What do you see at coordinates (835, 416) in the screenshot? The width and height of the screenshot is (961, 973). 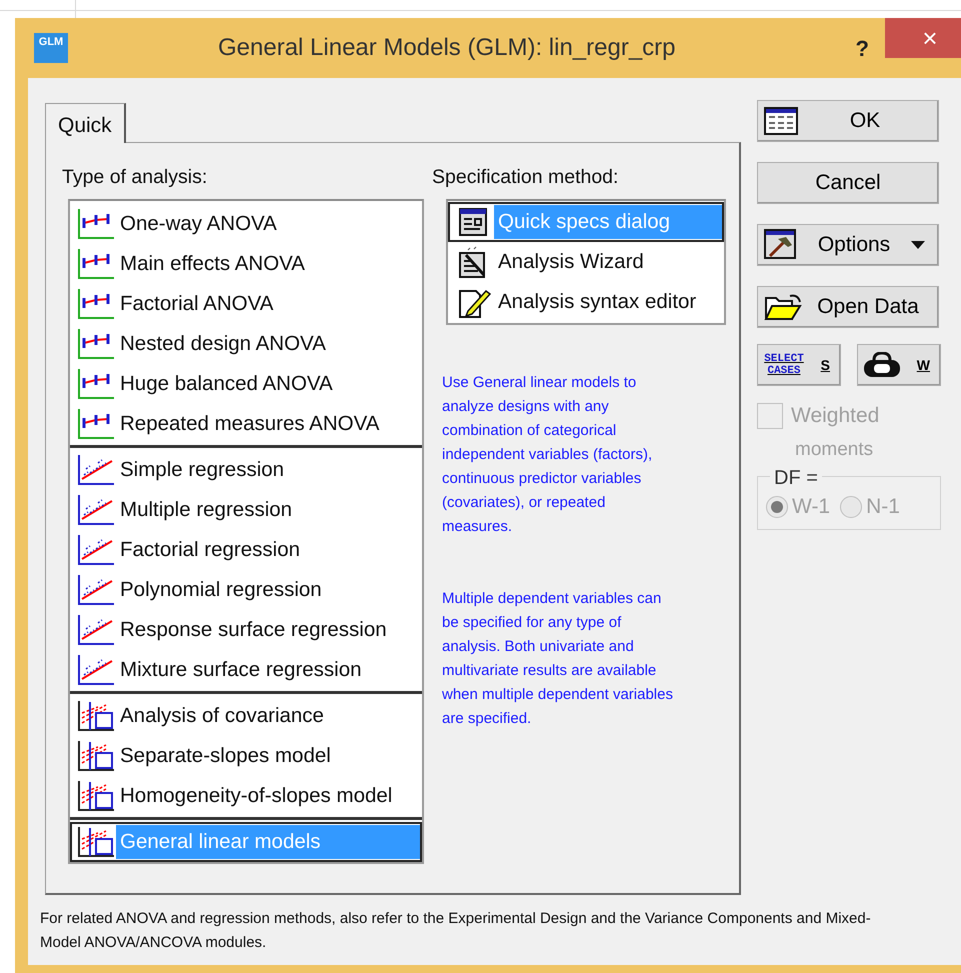 I see `checkbox-label: Weighted` at bounding box center [835, 416].